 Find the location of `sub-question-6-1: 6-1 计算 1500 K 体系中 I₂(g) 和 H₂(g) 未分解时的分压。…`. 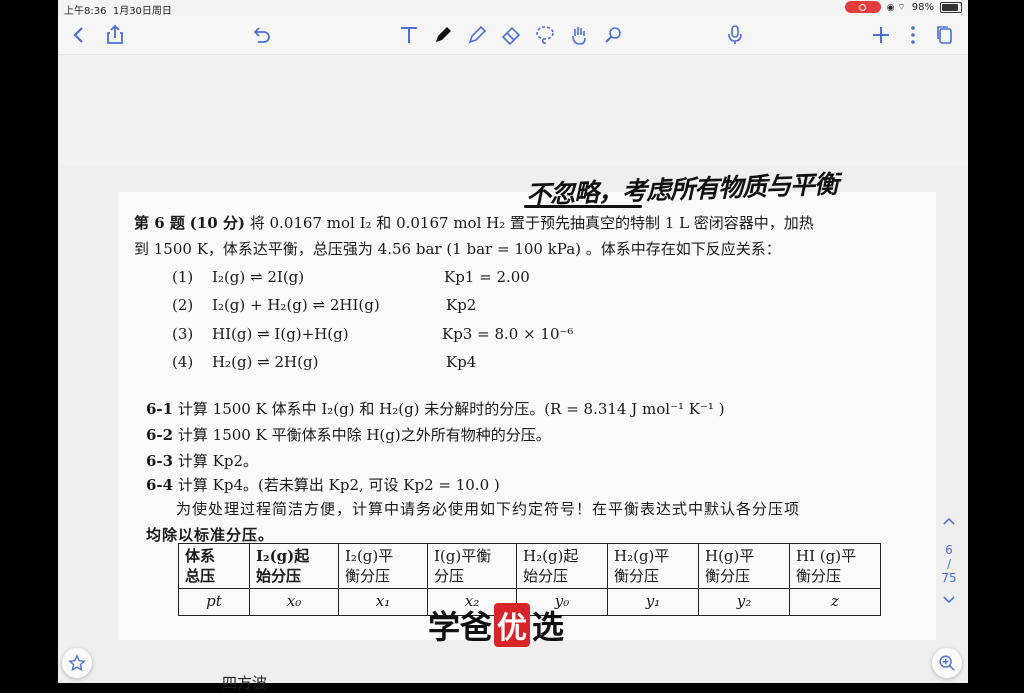

sub-question-6-1: 6-1 计算 1500 K 体系中 I₂(g) 和 H₂(g) 未分解时的分压。… is located at coordinates (435, 409).